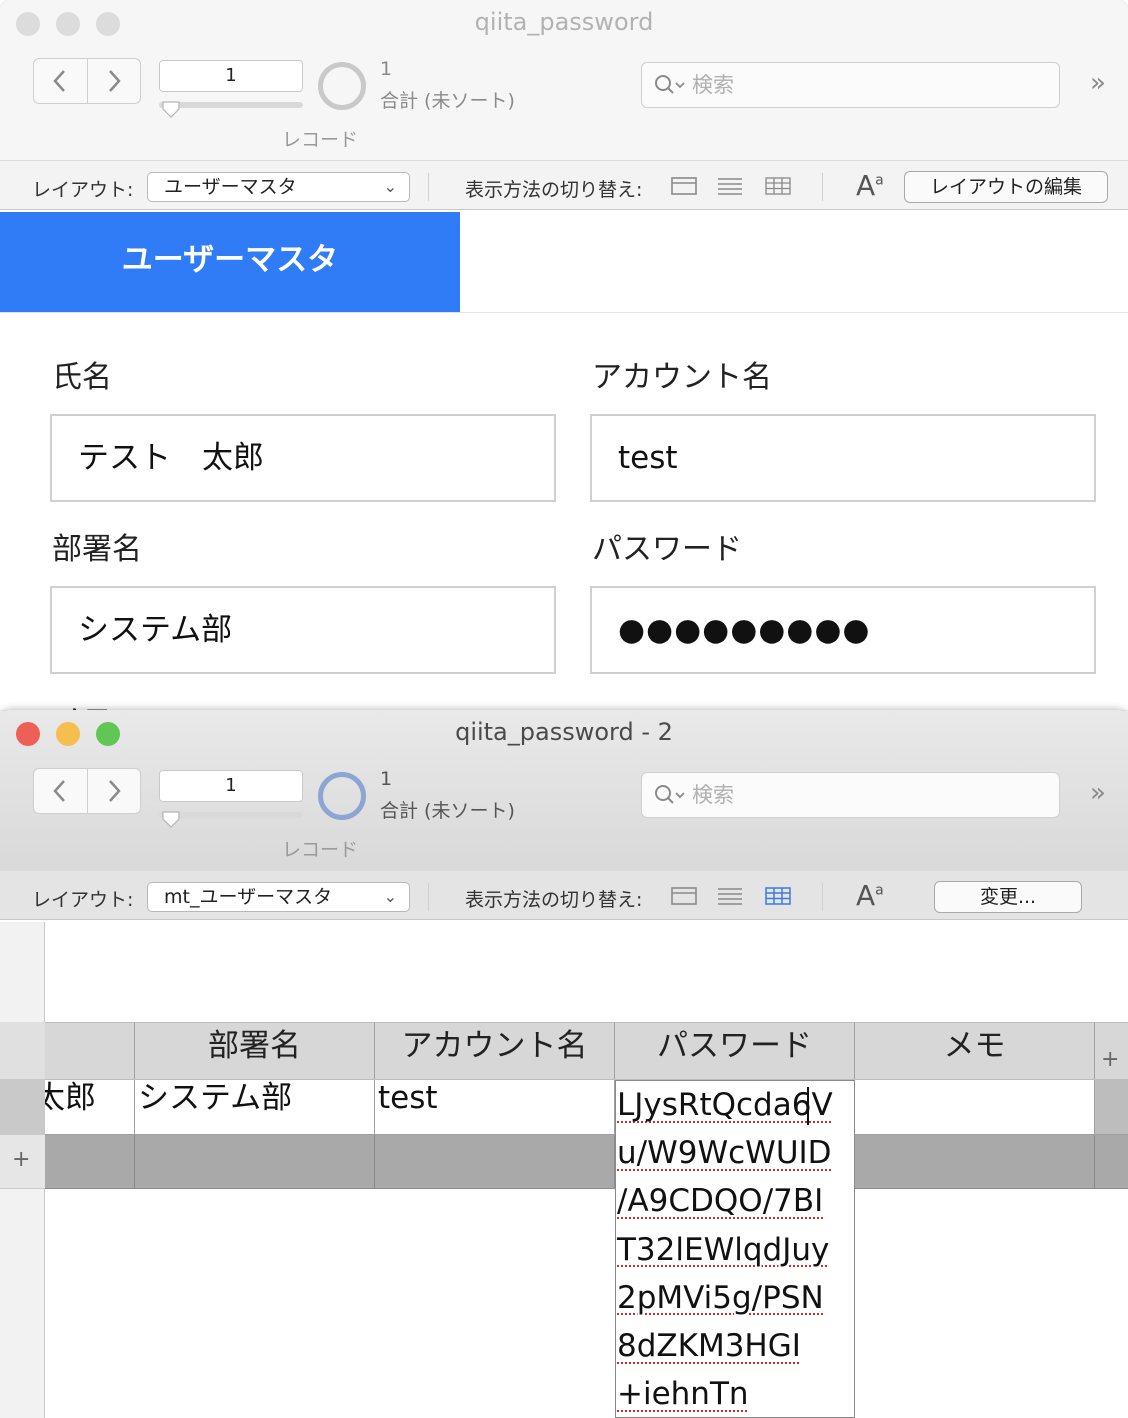 This screenshot has width=1128, height=1418. Describe the element at coordinates (564, 185) in the screenshot. I see `layout-bar: レイアウト: ユーザーマスタ ⌄ 表示方法の切り替え: Aa レイアウトの編集` at that location.